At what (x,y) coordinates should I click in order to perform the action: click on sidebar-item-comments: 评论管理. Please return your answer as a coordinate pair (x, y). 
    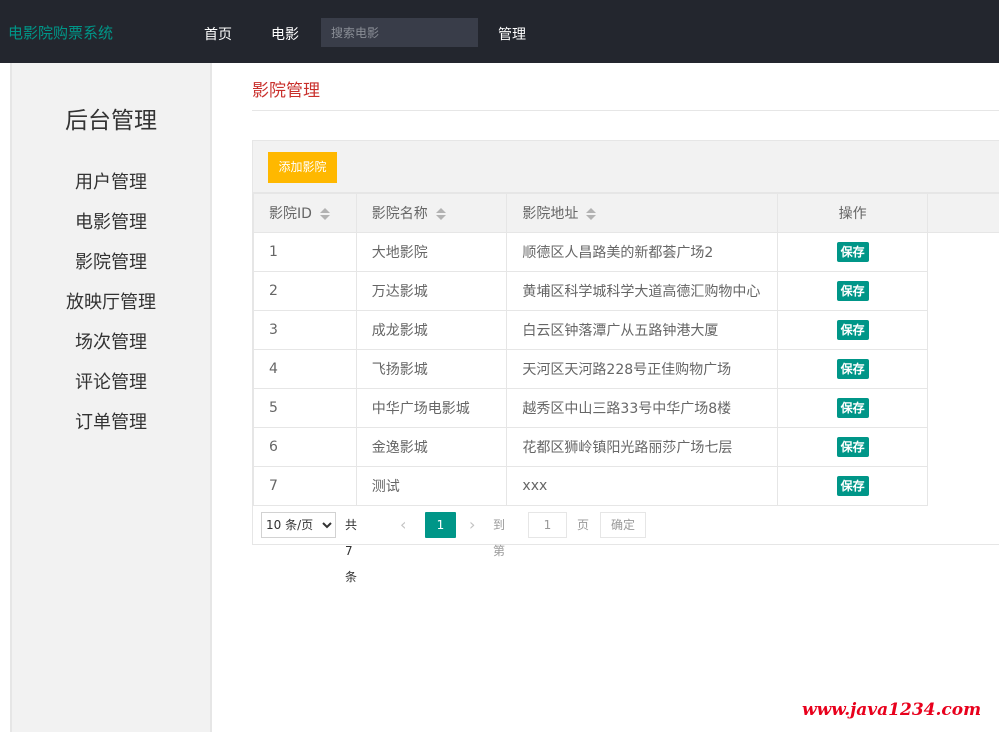
    Looking at the image, I should click on (111, 381).